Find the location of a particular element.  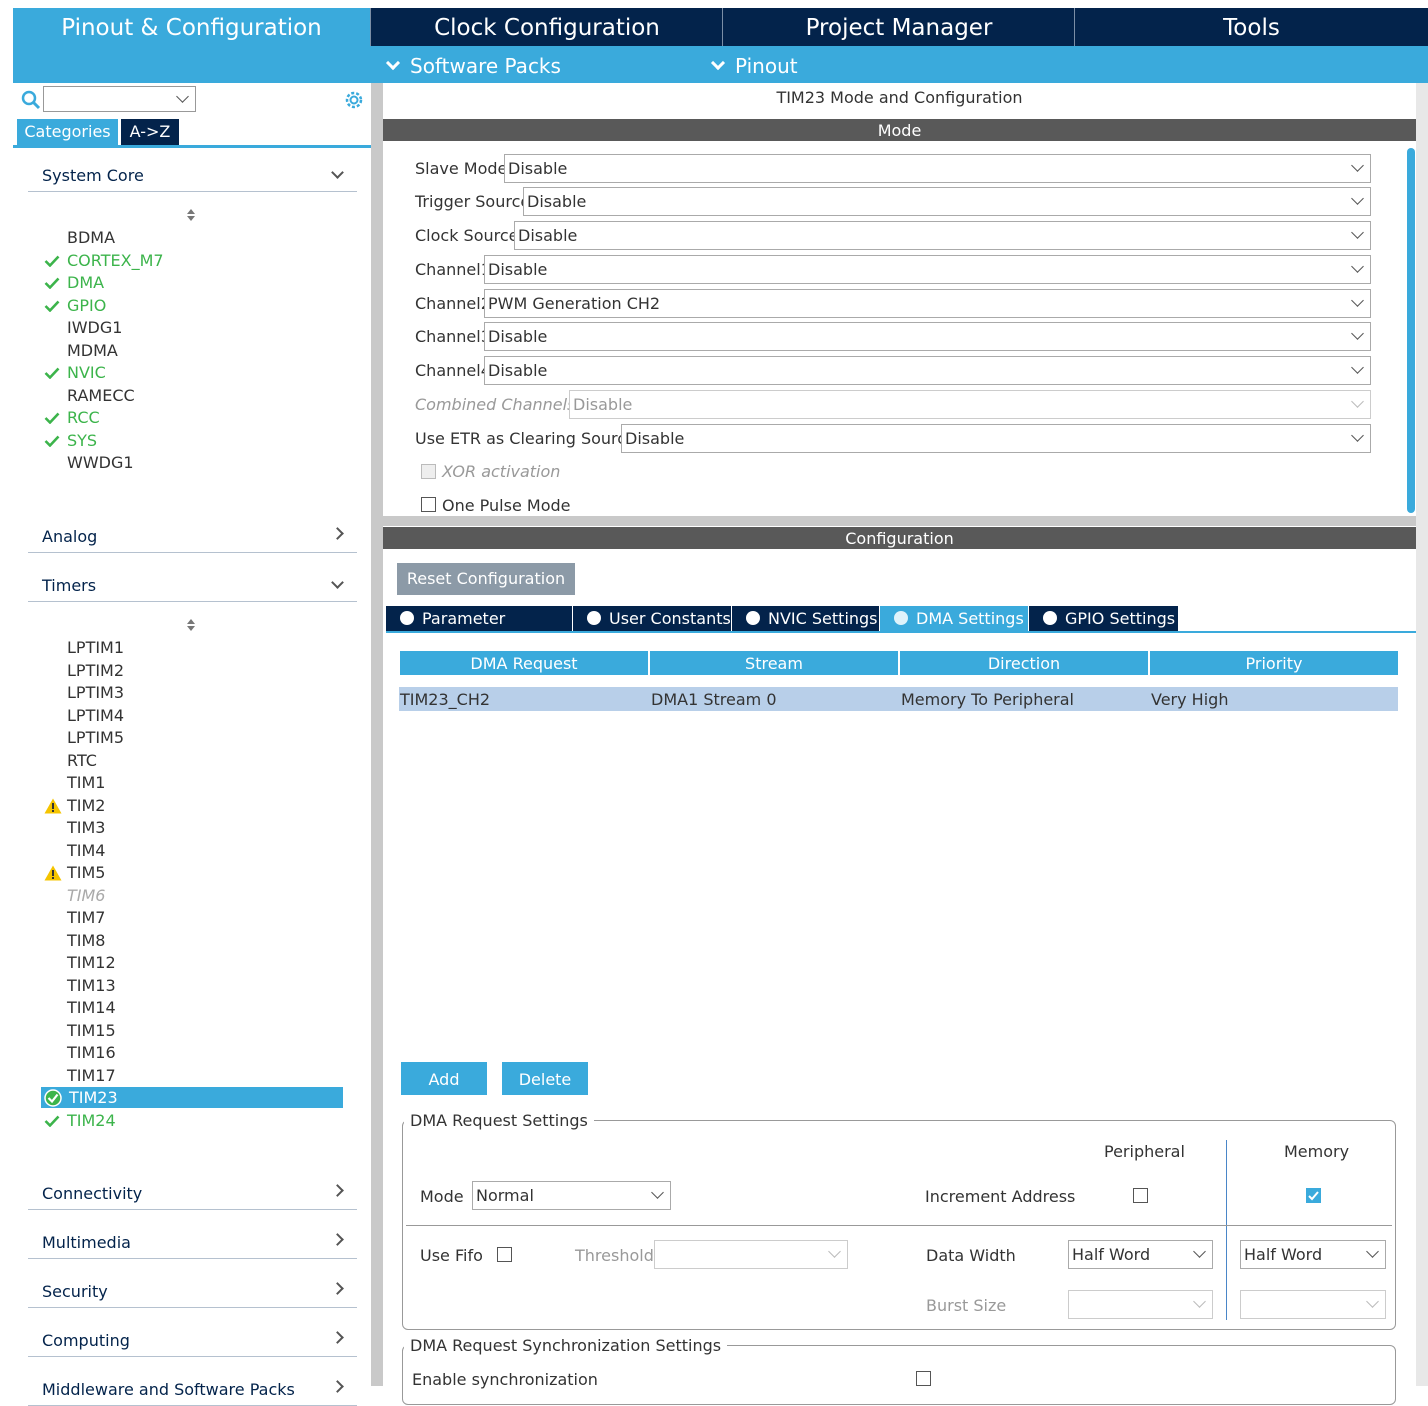

peripheral-data-width-select: Half Word is located at coordinates (1140, 1254).